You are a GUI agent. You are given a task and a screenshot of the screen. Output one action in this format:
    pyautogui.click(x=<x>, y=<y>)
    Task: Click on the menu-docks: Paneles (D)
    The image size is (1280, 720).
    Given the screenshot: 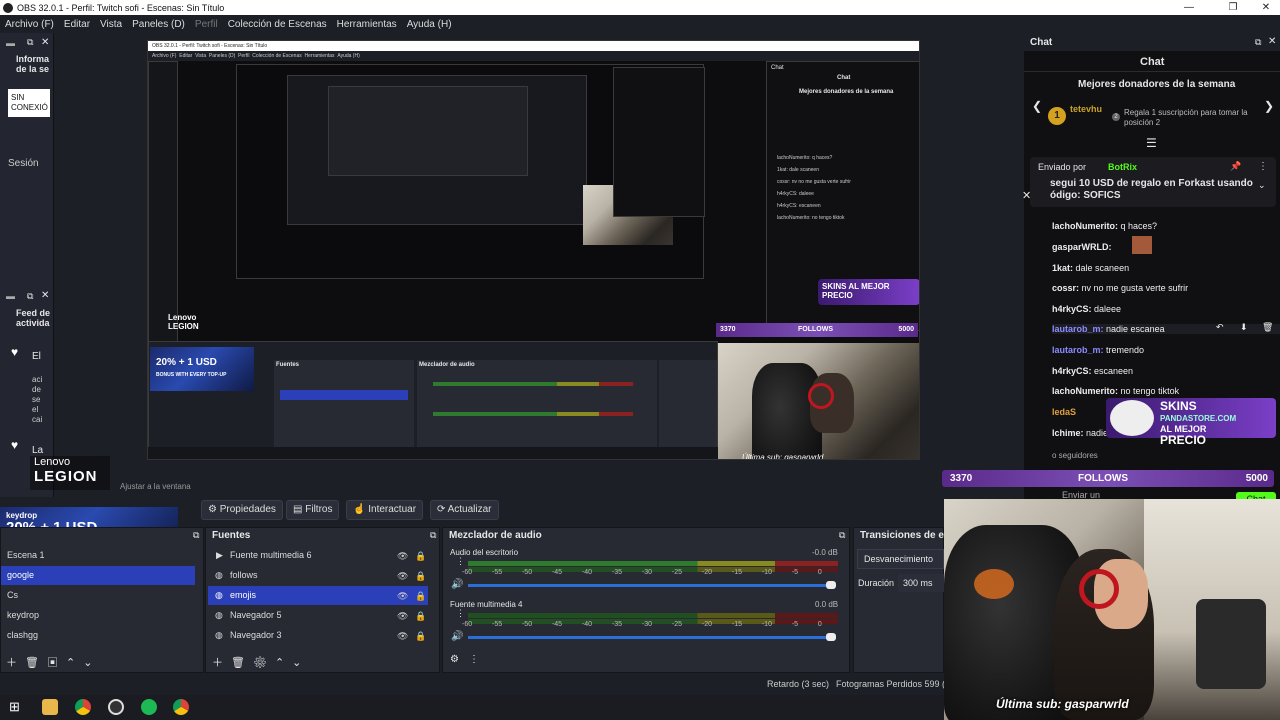 What is the action you would take?
    pyautogui.click(x=158, y=24)
    